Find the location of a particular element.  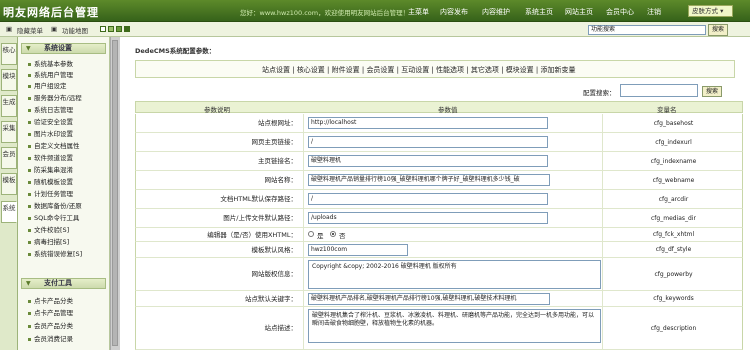

menu-item: 文件校验[S] is located at coordinates (48, 229).